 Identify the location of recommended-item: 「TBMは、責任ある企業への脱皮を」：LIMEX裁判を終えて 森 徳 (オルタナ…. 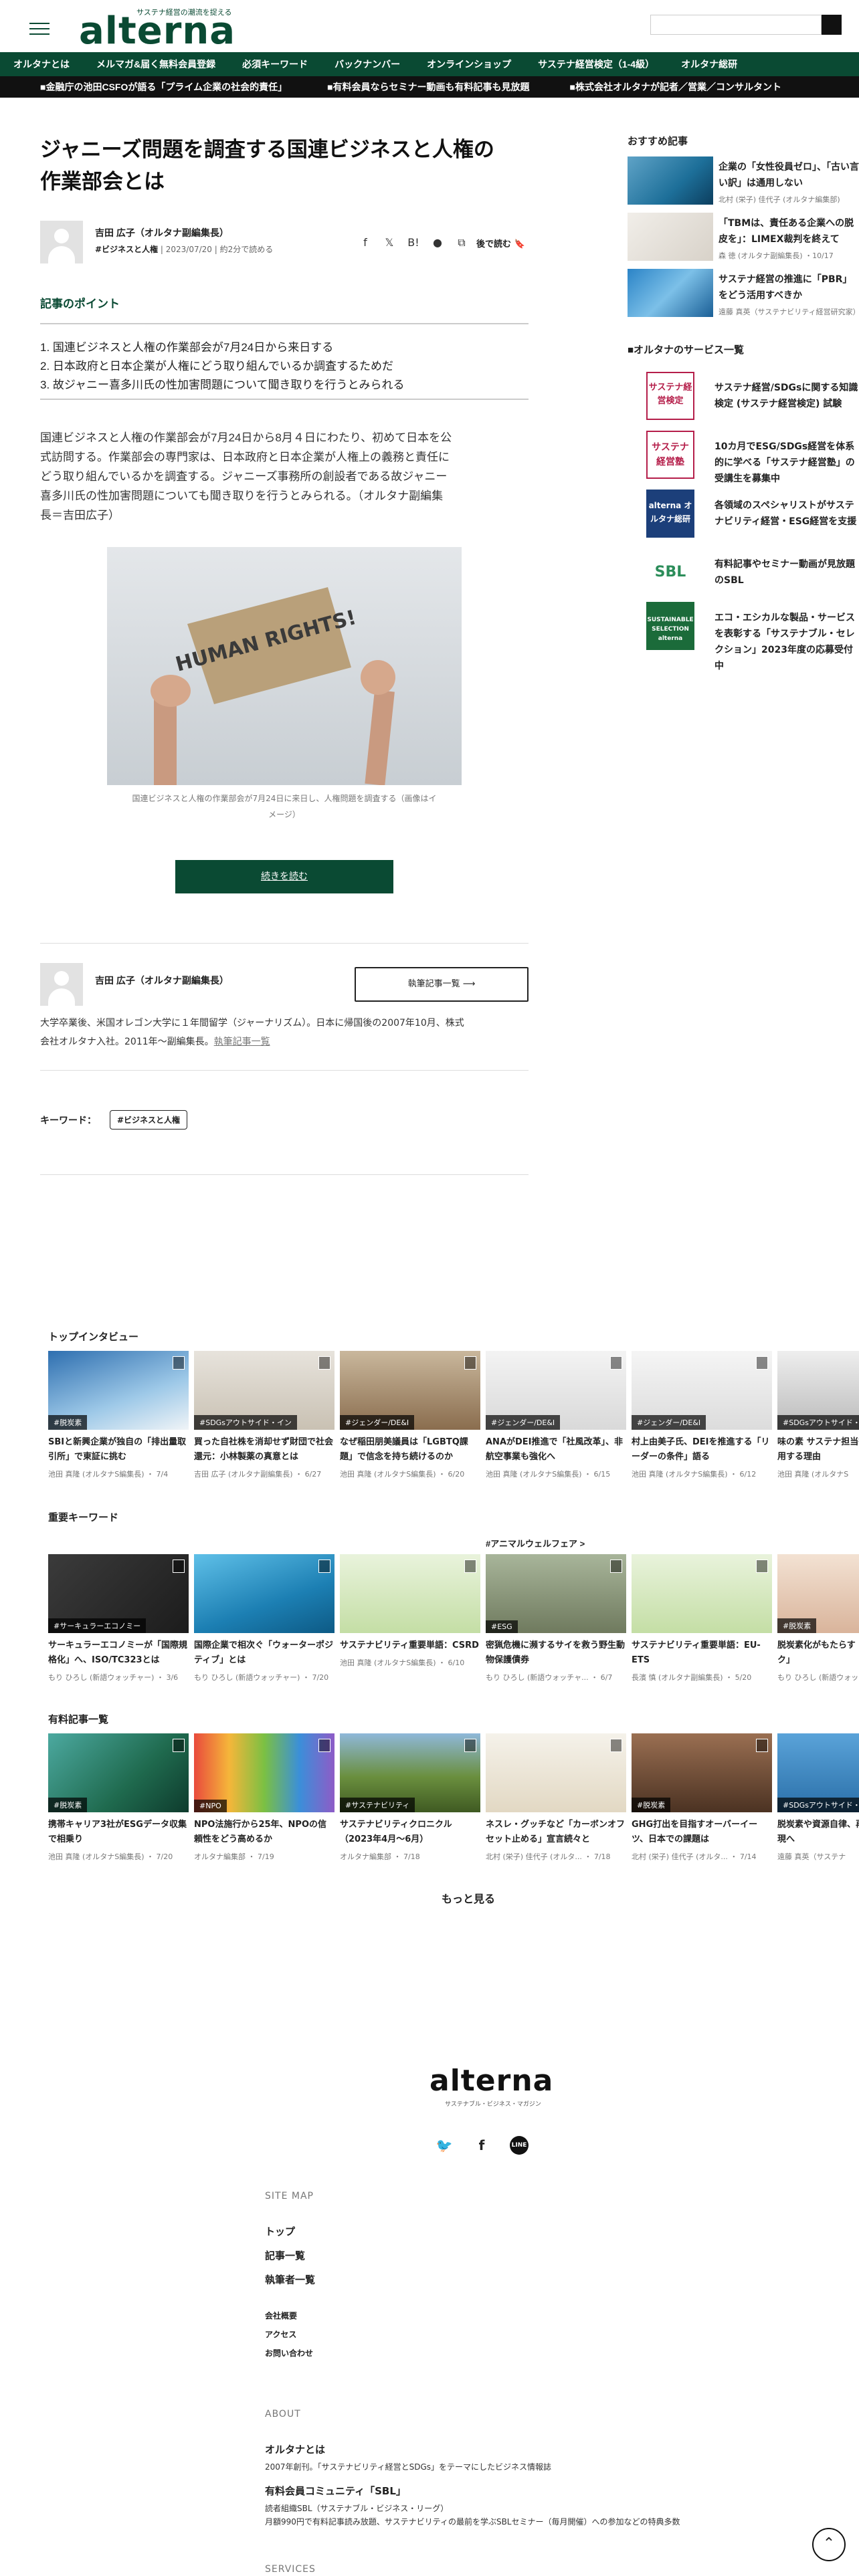
(743, 237).